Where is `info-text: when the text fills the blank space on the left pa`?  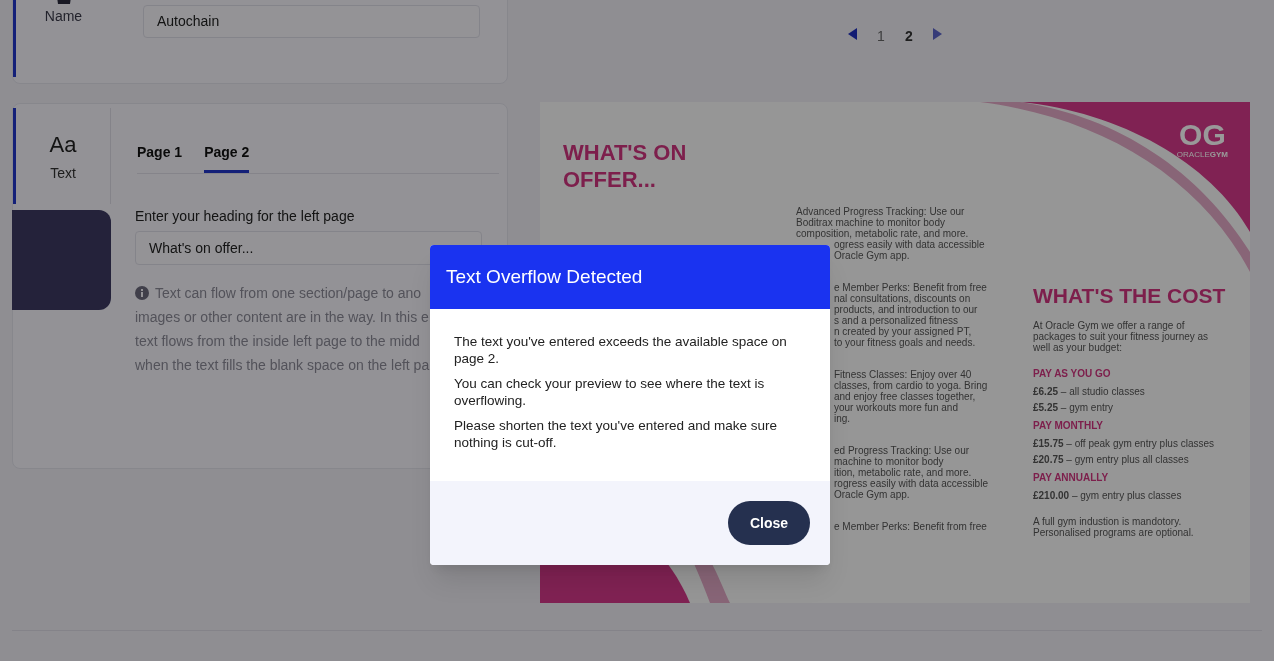
info-text: when the text fills the blank space on the left pa is located at coordinates (282, 365).